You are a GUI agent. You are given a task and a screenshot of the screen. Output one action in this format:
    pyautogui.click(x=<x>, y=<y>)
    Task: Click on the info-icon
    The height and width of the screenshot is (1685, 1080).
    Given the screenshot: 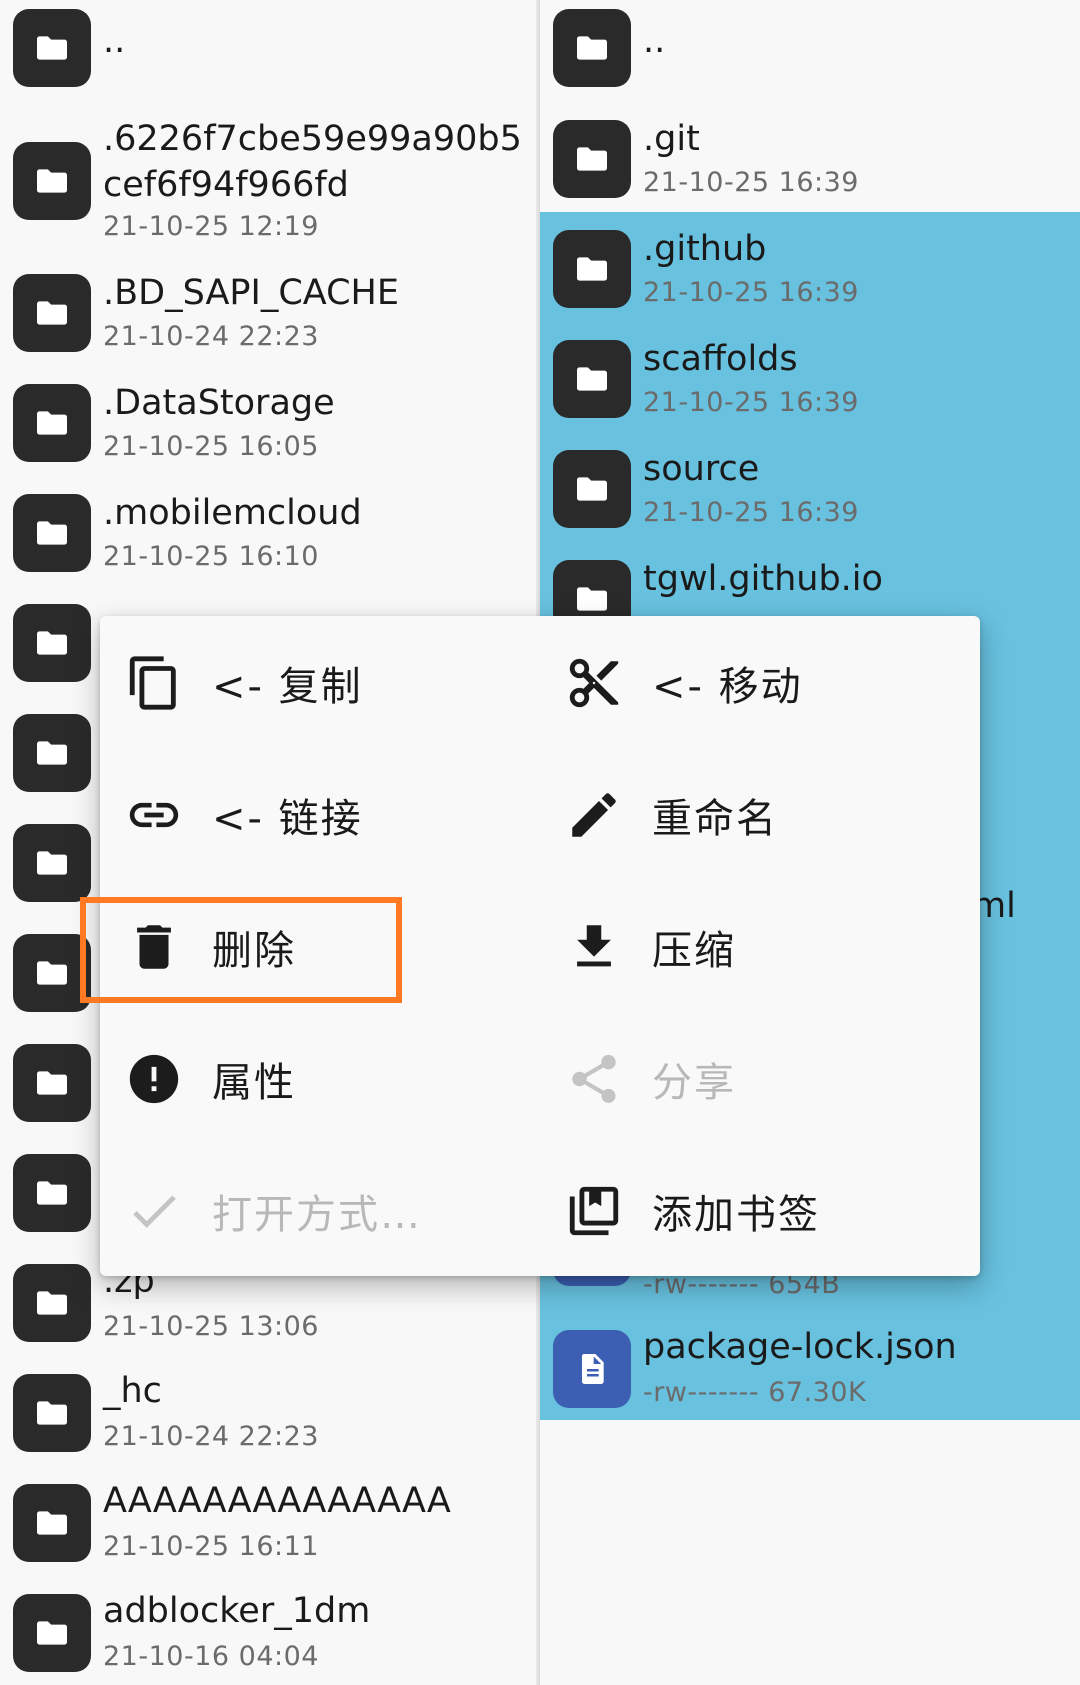 What is the action you would take?
    pyautogui.click(x=154, y=1079)
    